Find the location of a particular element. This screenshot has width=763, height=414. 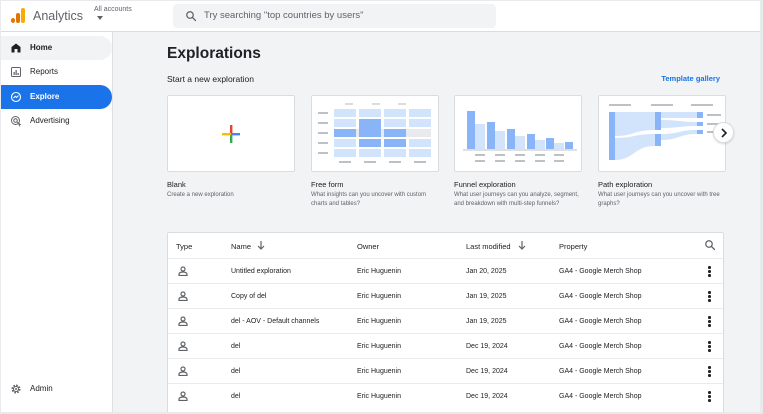

template-card-funnel-exploration is located at coordinates (518, 133).